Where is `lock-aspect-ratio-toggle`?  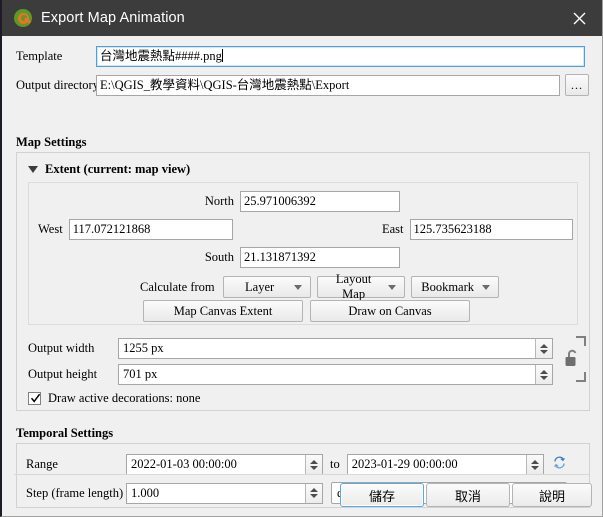
lock-aspect-ratio-toggle is located at coordinates (573, 359).